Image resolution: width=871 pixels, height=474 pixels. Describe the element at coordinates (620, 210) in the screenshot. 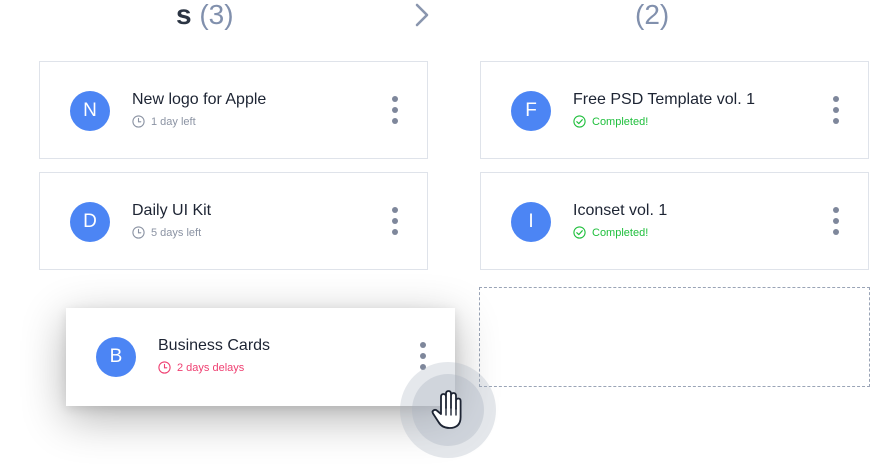

I see `task-title: Iconset vol. 1` at that location.